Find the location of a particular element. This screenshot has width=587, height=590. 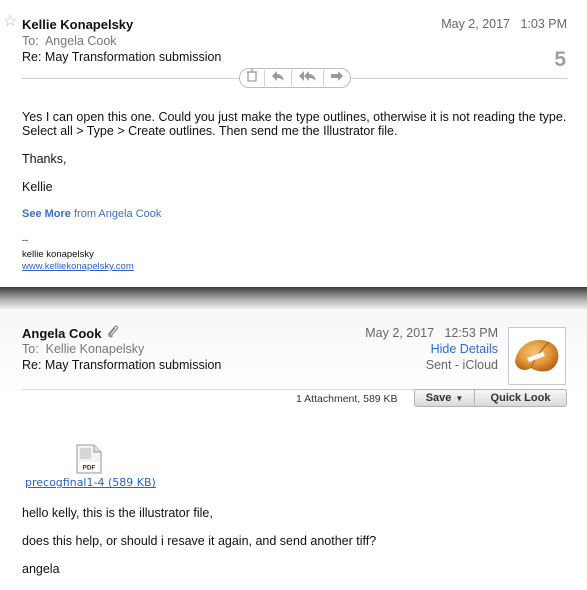

quick-look-button: Quick Look is located at coordinates (521, 398).